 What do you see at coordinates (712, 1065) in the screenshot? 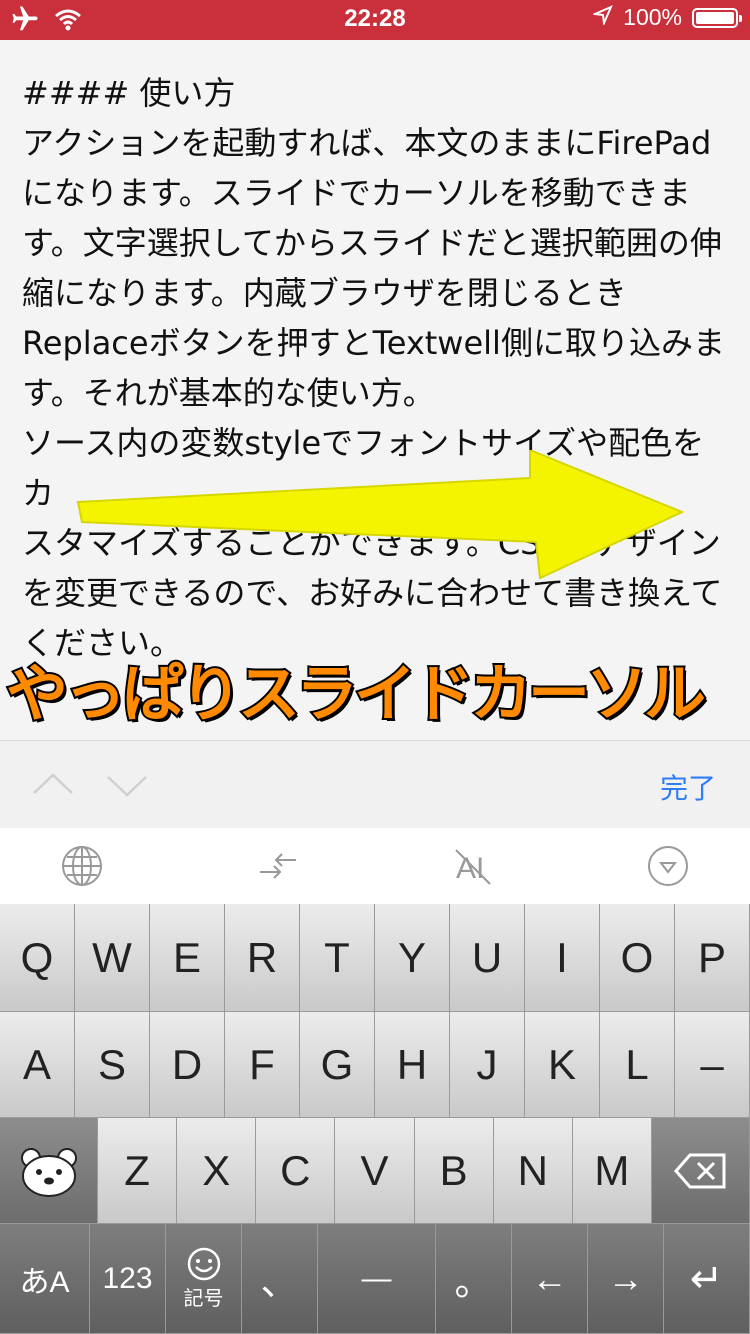
I see `key-dash: –` at bounding box center [712, 1065].